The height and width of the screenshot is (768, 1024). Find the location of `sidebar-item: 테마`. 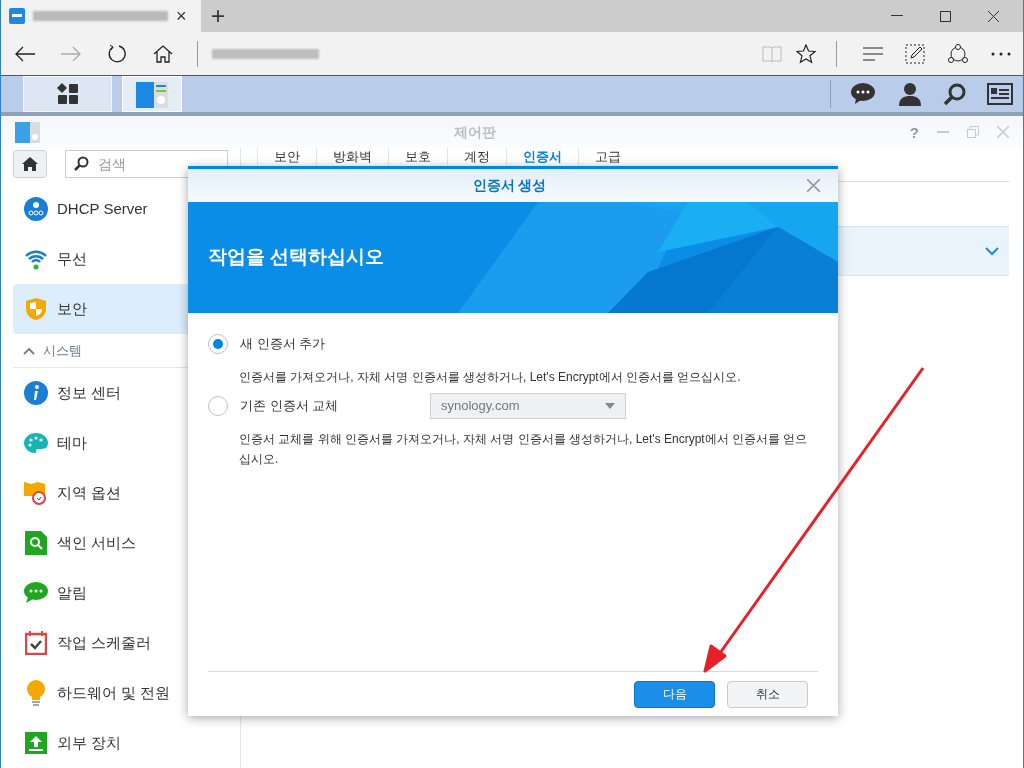

sidebar-item: 테마 is located at coordinates (120, 443).